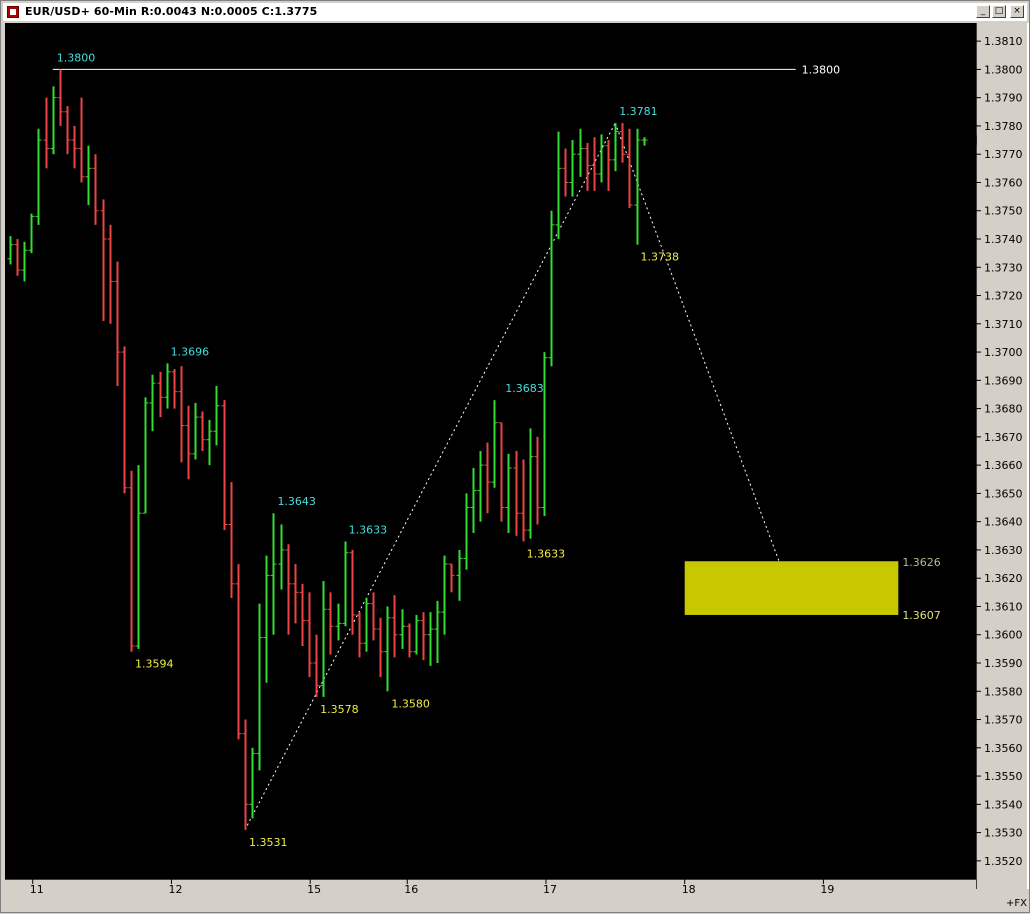 The height and width of the screenshot is (914, 1030). What do you see at coordinates (1003, 578) in the screenshot?
I see `price-tick-label: 1.3620` at bounding box center [1003, 578].